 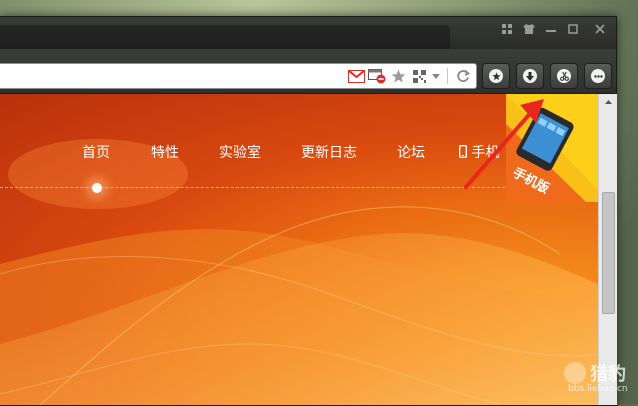 I want to click on nav-item-lab: 实验室, so click(x=240, y=152).